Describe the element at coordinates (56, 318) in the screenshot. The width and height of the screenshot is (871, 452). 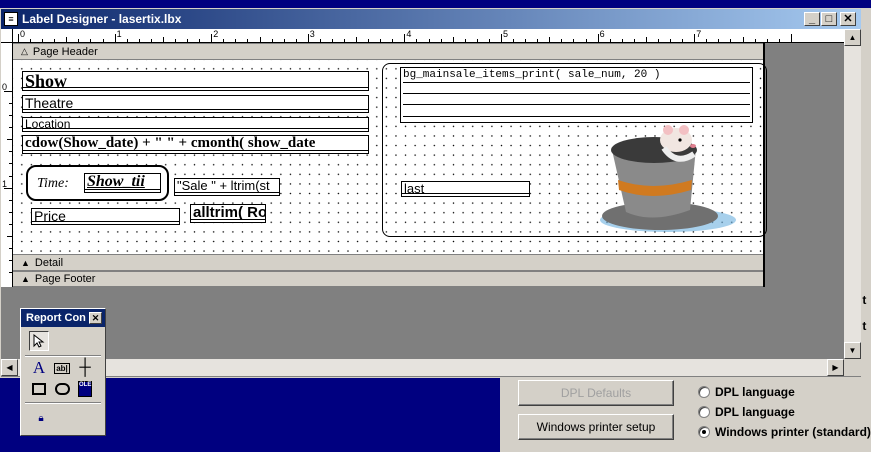
I see `toolbox-title: Report Con` at that location.